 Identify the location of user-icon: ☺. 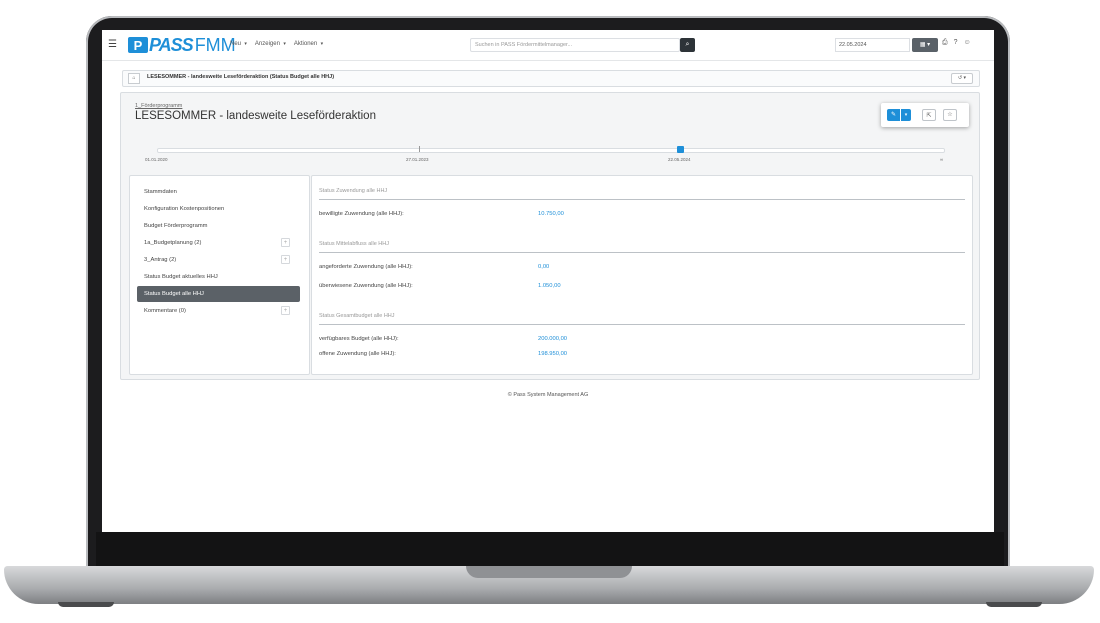
(967, 43).